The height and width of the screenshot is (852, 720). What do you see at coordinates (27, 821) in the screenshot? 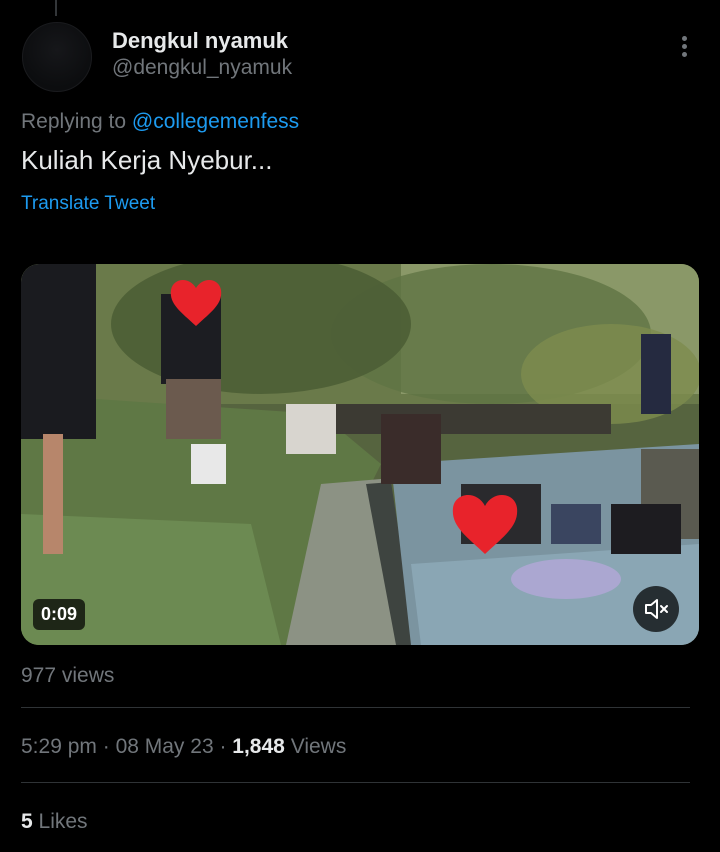
I see `likes-count: 5` at bounding box center [27, 821].